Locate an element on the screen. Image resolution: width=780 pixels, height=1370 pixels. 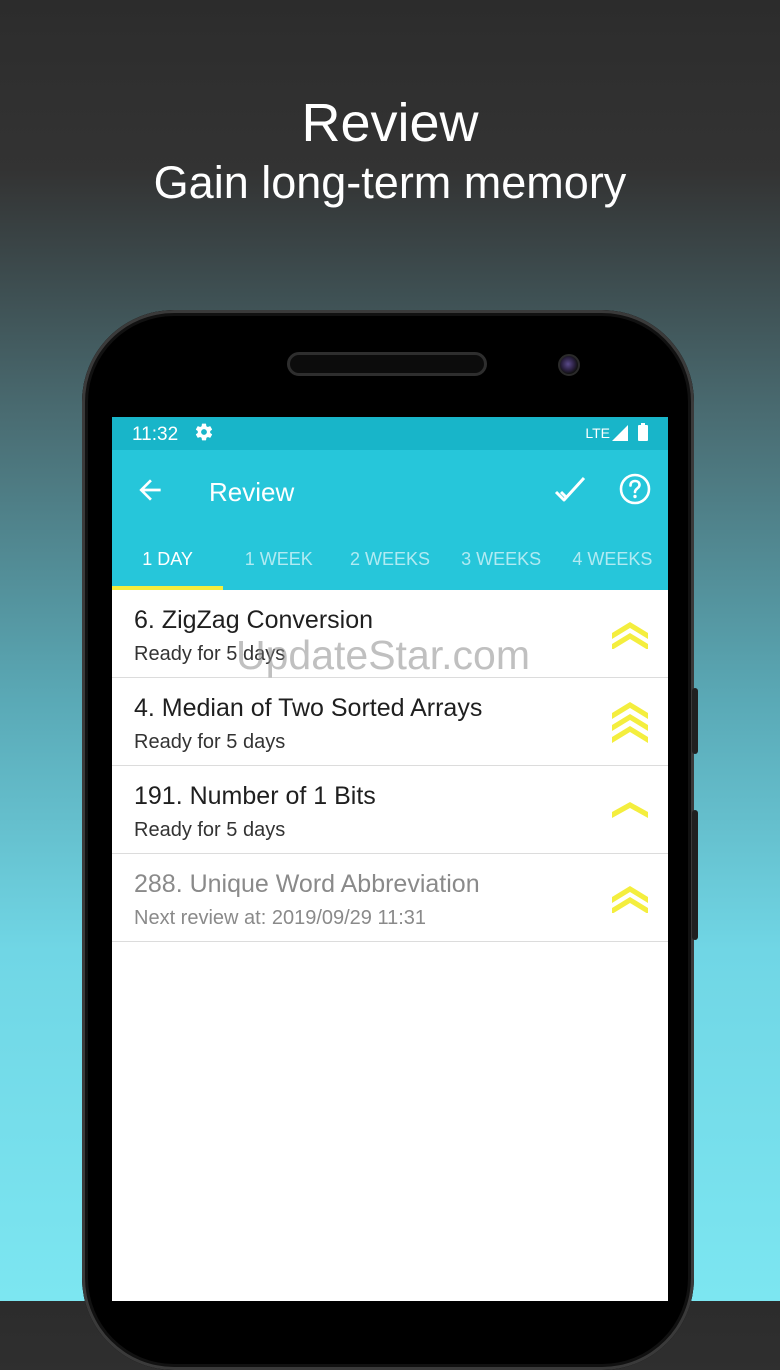
tab-1-week: 1 WEEK is located at coordinates (278, 561).